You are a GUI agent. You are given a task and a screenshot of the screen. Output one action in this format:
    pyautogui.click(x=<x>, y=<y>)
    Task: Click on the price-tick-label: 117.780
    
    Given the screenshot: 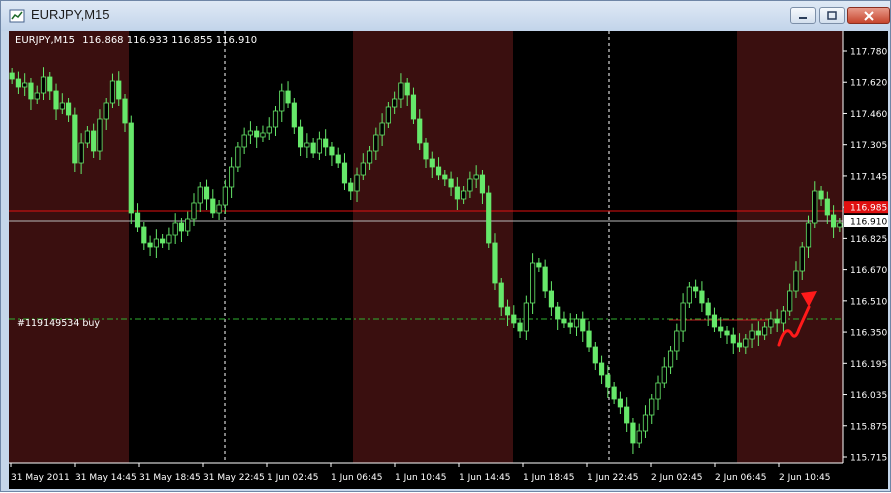 What is the action you would take?
    pyautogui.click(x=868, y=53)
    